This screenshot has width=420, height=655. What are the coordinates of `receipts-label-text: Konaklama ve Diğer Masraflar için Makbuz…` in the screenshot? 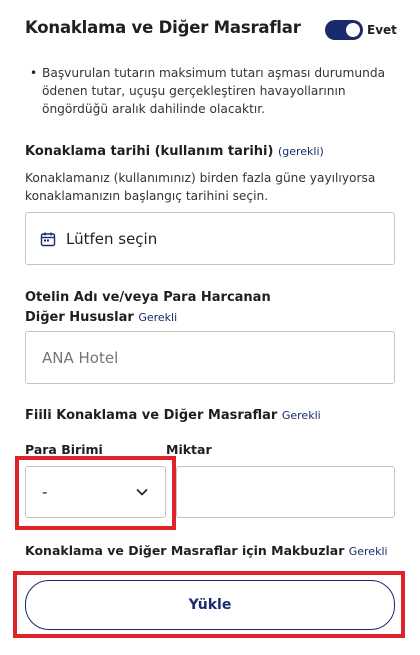 It's located at (185, 550).